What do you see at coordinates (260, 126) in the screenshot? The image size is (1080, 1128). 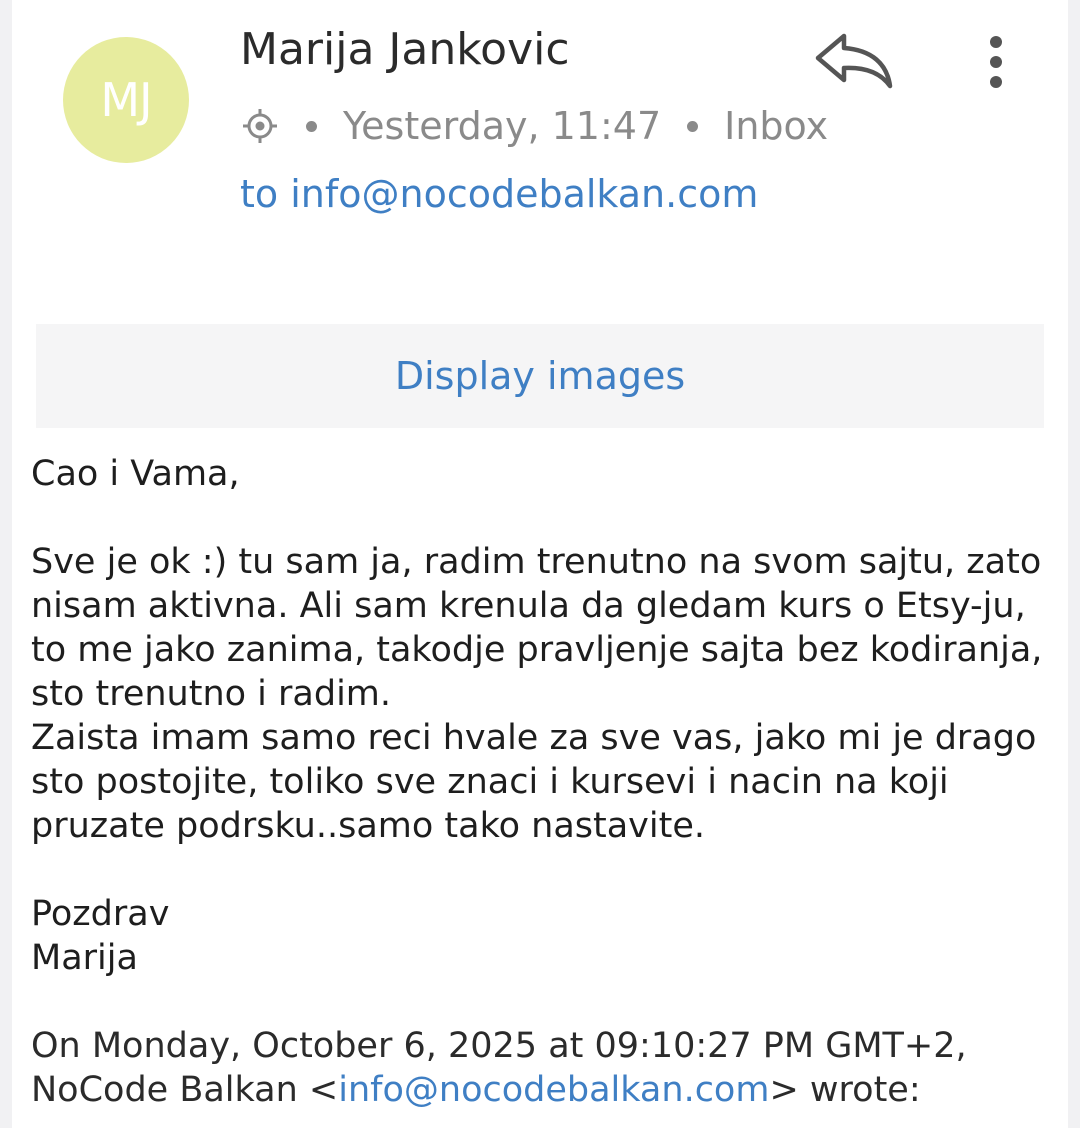 I see `location-target-icon` at bounding box center [260, 126].